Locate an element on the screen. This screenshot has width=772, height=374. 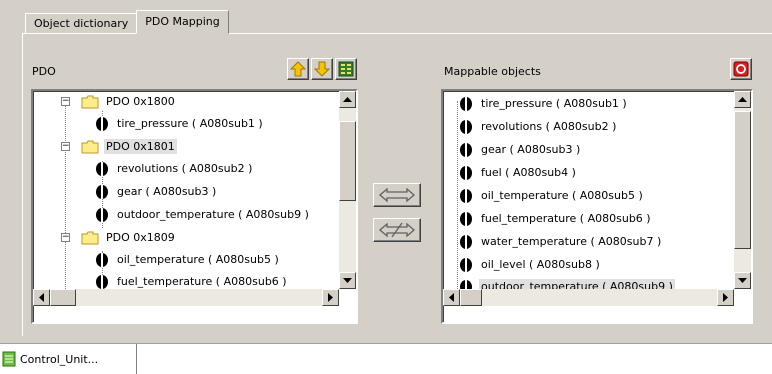
pdo-label: PDO is located at coordinates (44, 71).